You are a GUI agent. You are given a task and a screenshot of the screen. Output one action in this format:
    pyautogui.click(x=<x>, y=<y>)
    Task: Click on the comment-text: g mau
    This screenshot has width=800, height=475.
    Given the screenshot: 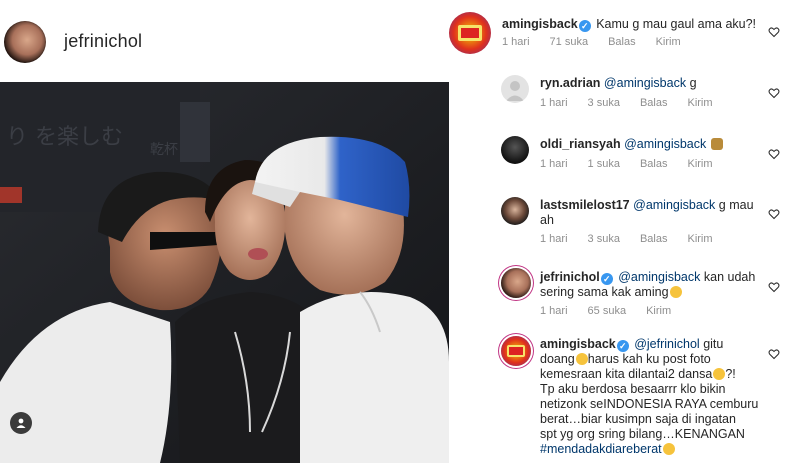 What is the action you would take?
    pyautogui.click(x=736, y=205)
    